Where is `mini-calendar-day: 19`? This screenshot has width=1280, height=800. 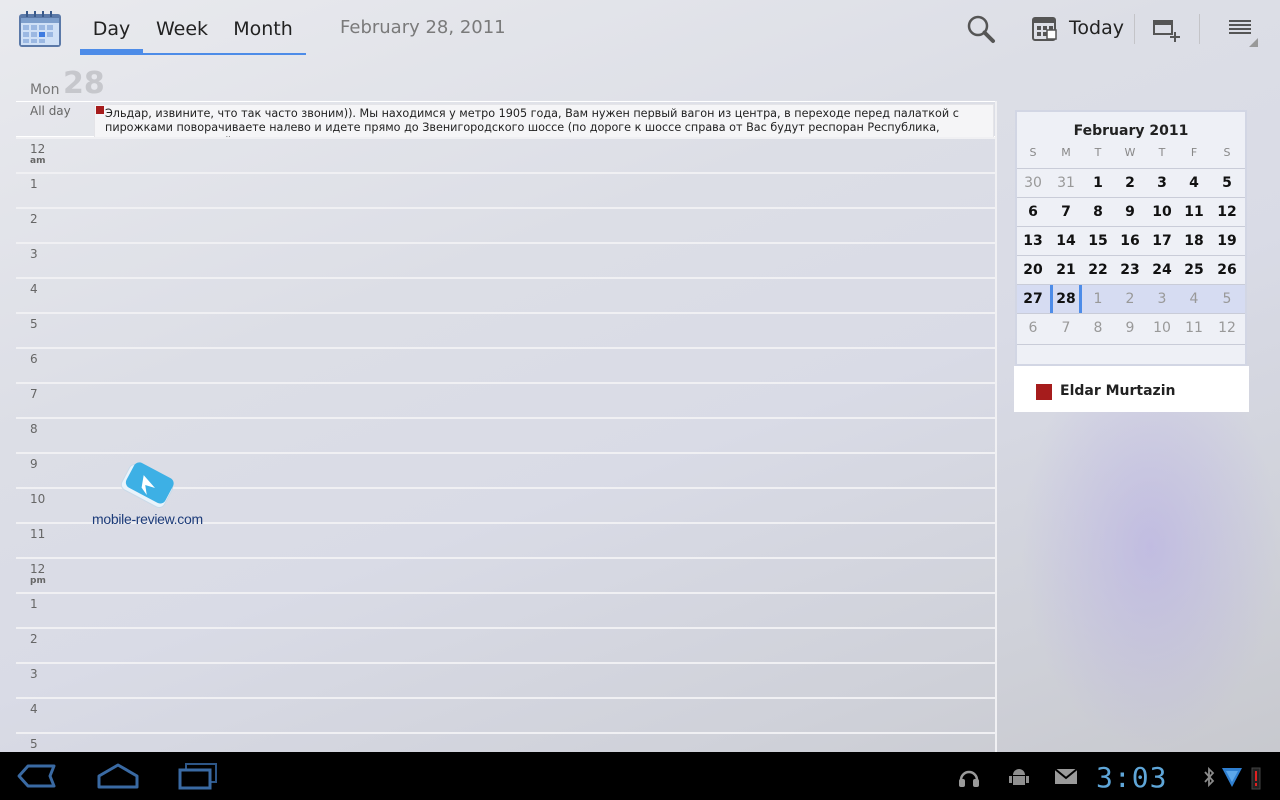
mini-calendar-day: 19 is located at coordinates (1227, 241).